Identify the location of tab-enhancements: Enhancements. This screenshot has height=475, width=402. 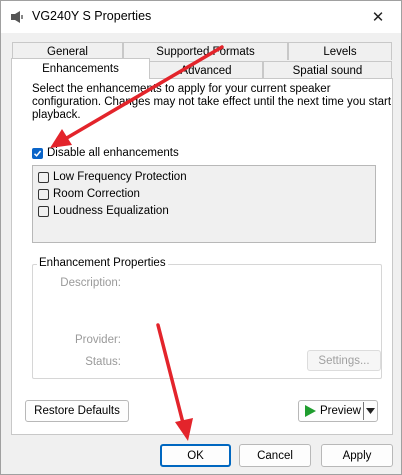
(80, 68).